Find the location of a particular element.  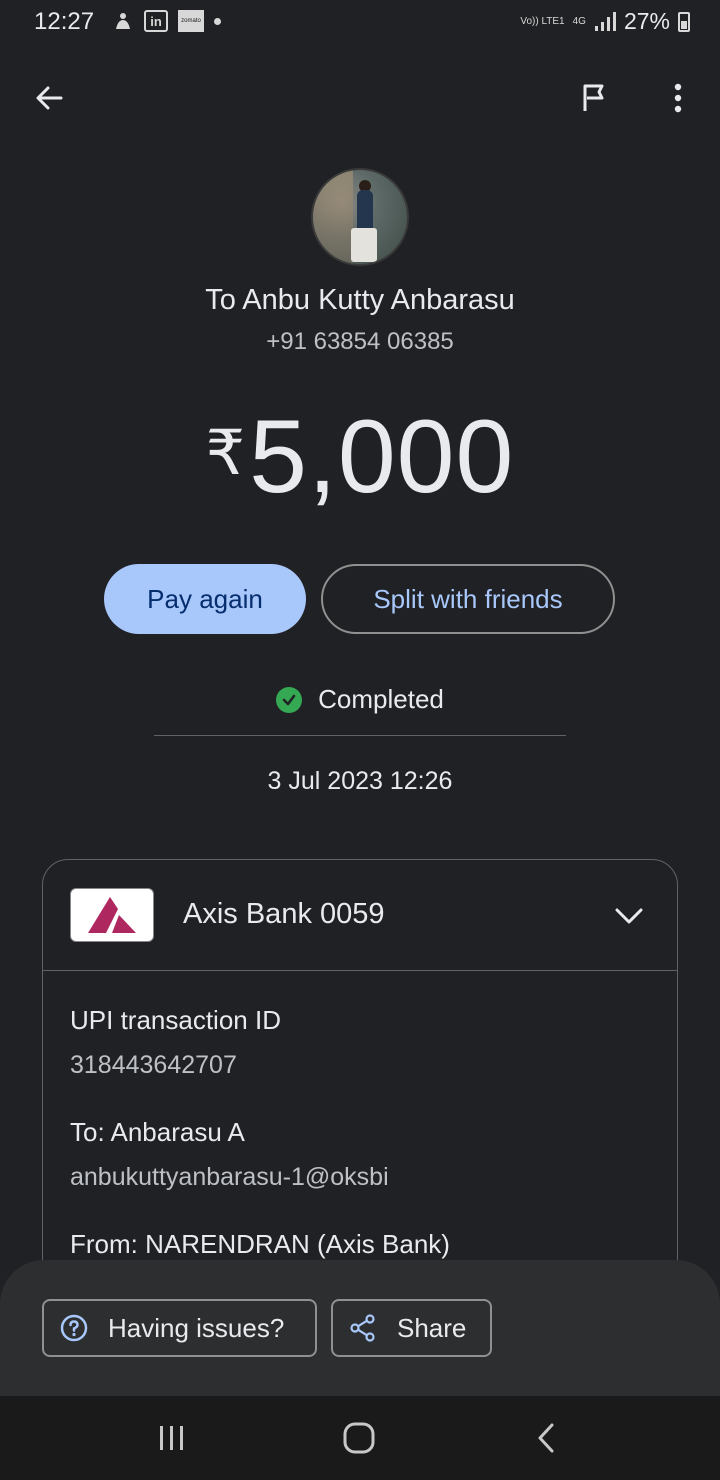

bottom-action-sheet: Having issues? Share is located at coordinates (360, 1328).